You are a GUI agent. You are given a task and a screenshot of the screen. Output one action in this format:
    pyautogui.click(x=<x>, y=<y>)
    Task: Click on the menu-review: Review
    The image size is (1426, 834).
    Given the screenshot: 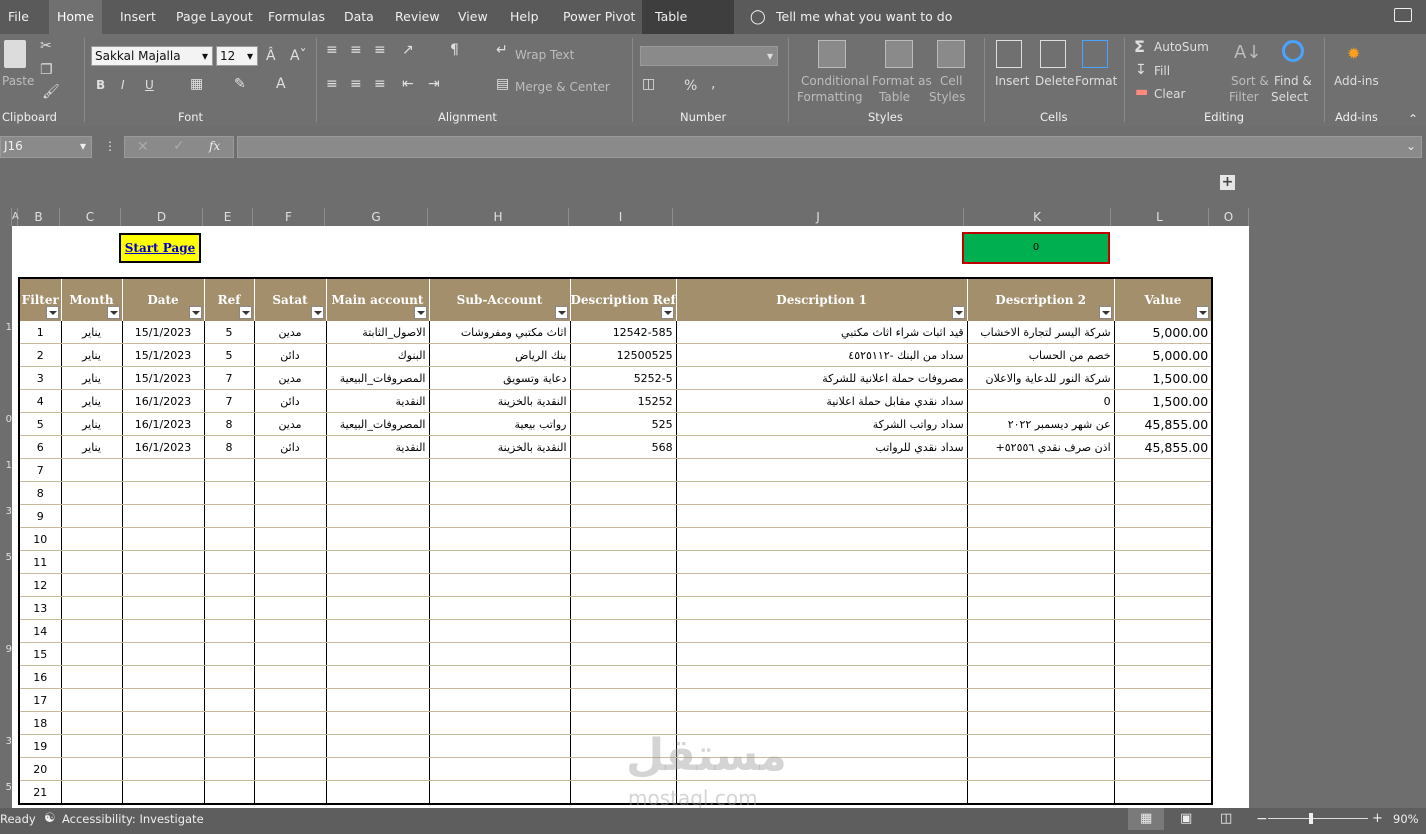 What is the action you would take?
    pyautogui.click(x=417, y=17)
    